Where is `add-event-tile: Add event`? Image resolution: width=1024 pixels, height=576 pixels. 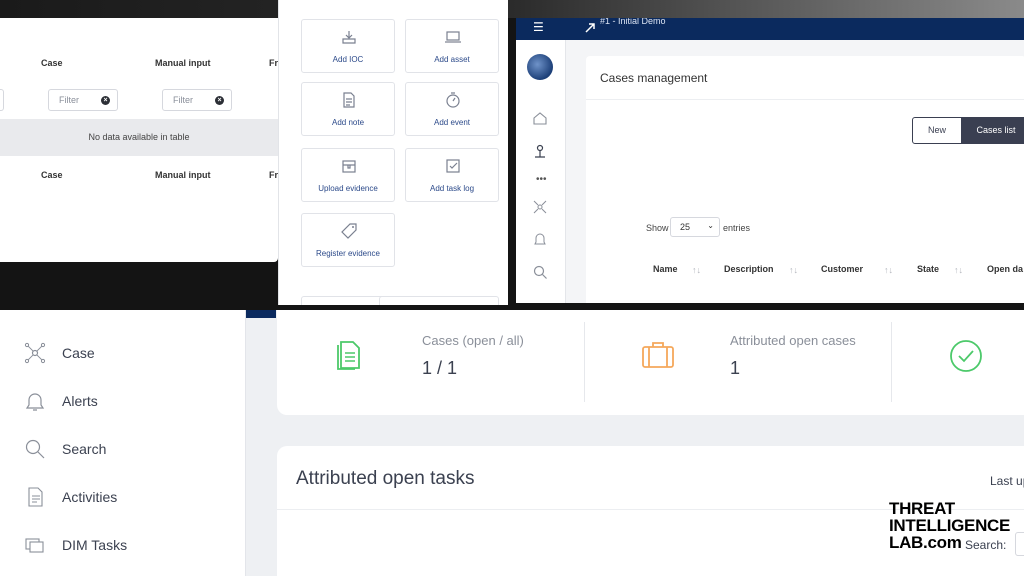 add-event-tile: Add event is located at coordinates (452, 109).